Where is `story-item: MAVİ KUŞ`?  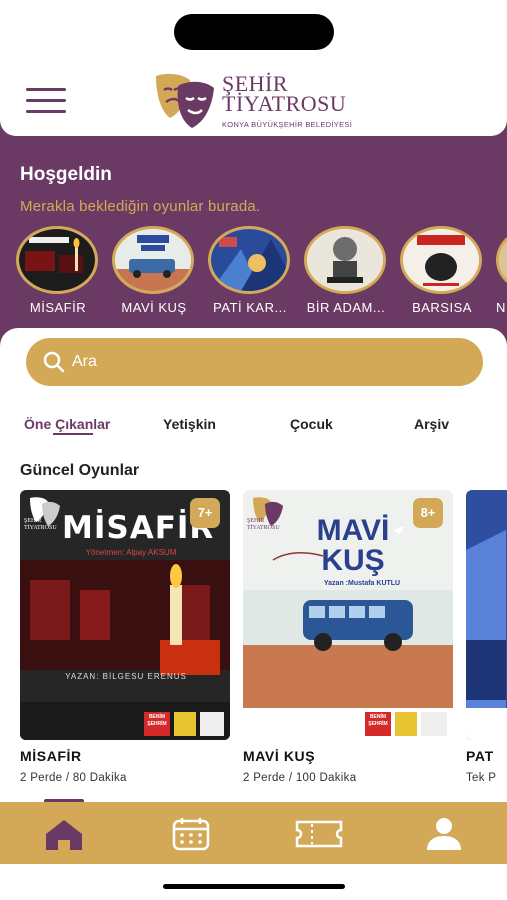
story-item: MAVİ KUŞ is located at coordinates (154, 271).